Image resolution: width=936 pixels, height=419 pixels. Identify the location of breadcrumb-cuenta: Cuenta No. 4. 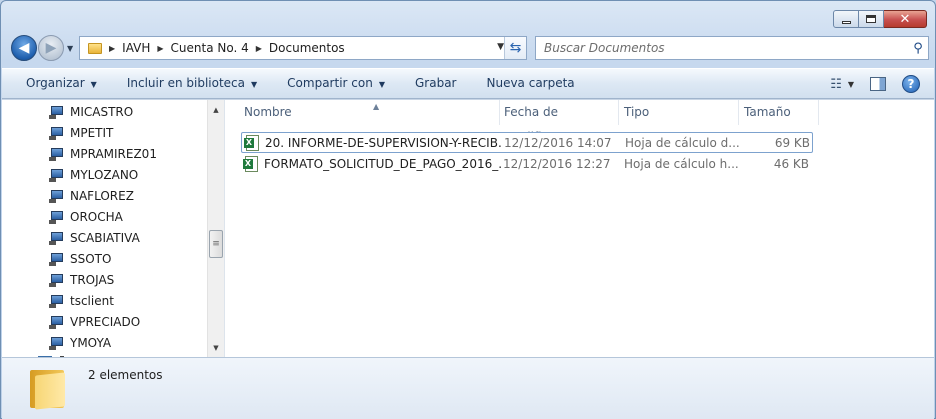
(210, 48).